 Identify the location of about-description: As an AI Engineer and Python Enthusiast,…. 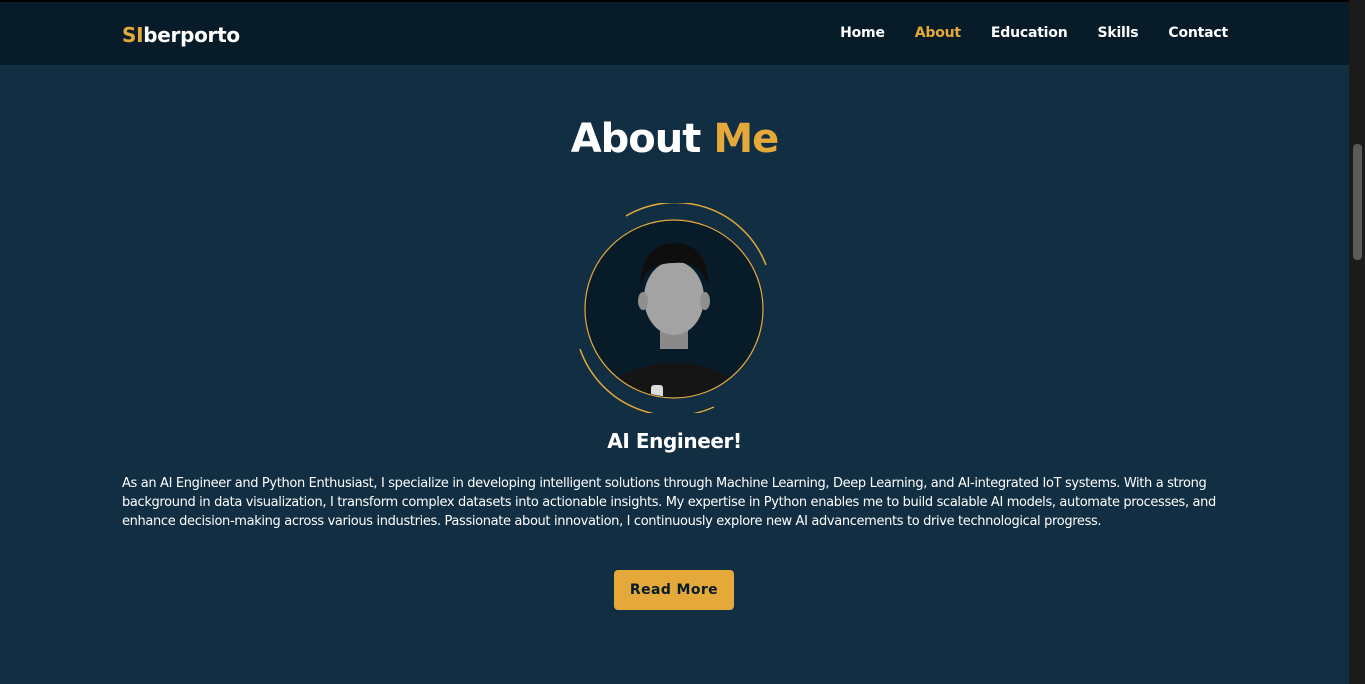
(669, 502).